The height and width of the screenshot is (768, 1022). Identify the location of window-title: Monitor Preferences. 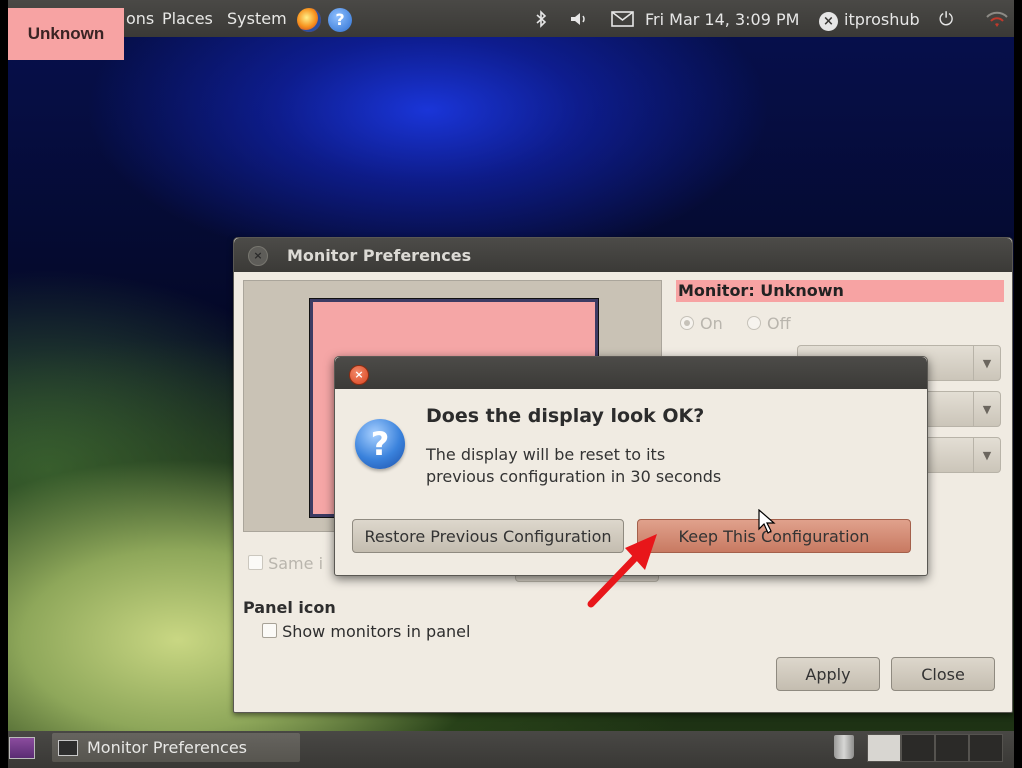
(379, 255).